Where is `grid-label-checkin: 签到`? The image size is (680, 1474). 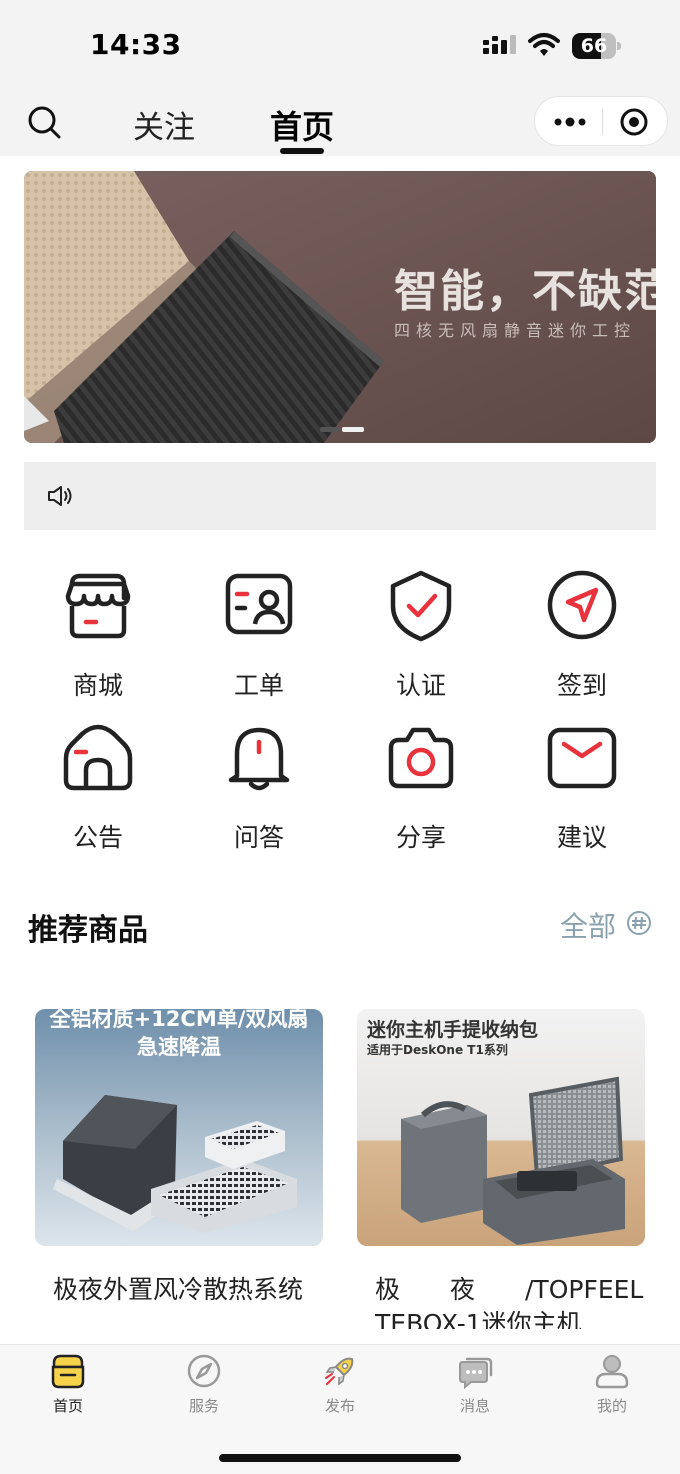 grid-label-checkin: 签到 is located at coordinates (581, 685).